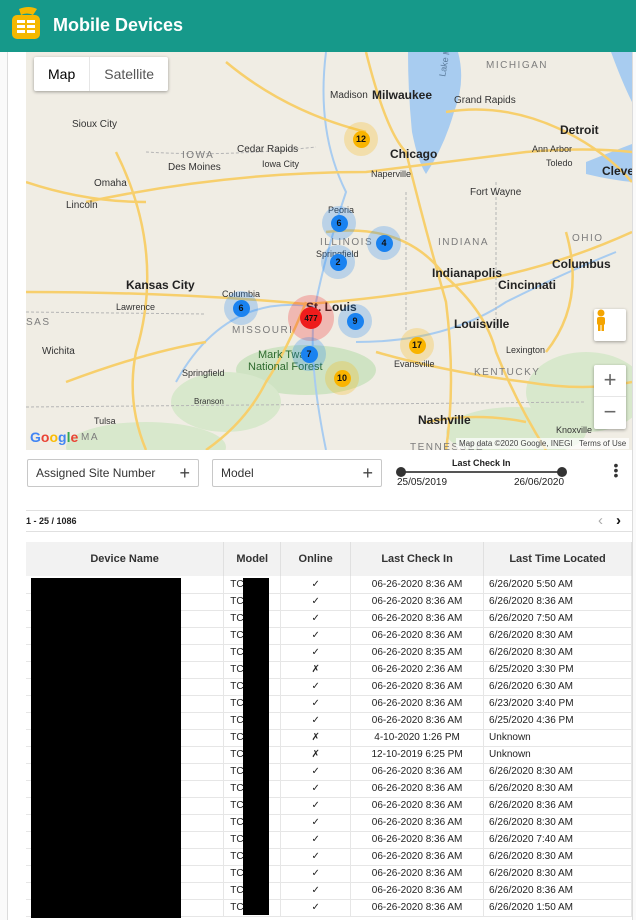  What do you see at coordinates (417, 559) in the screenshot?
I see `column-header-last-check-in: Last Check In` at bounding box center [417, 559].